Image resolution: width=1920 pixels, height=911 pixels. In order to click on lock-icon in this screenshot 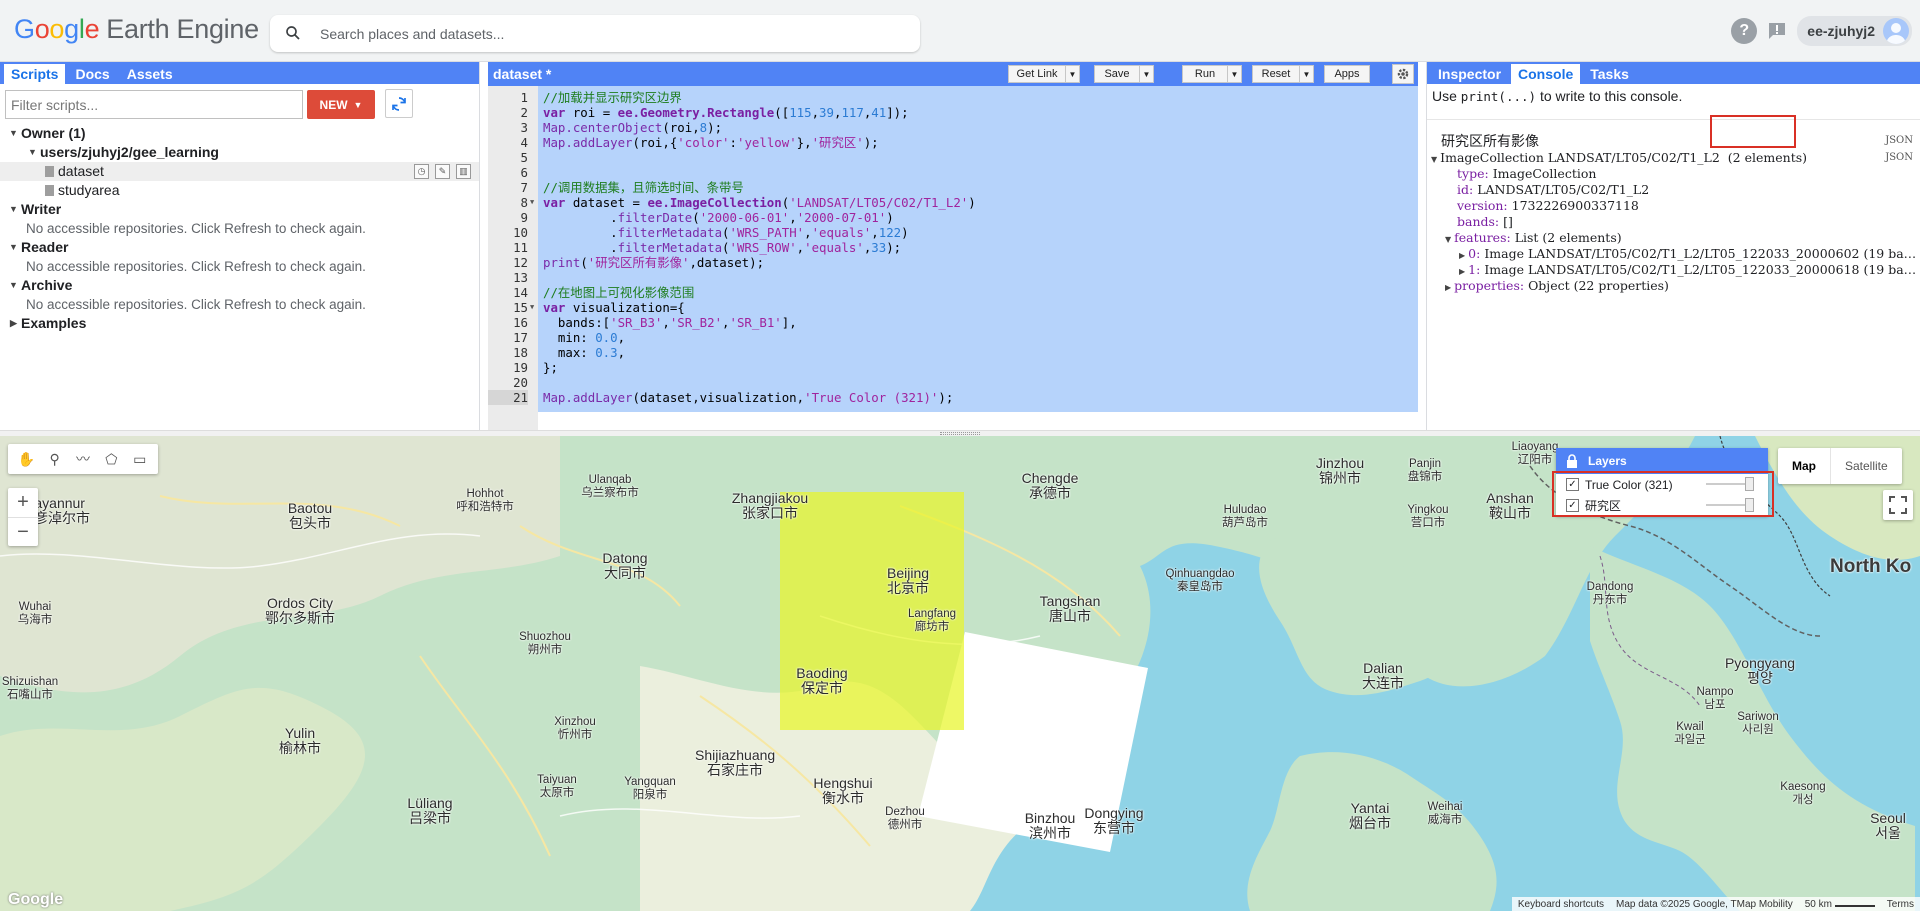, I will do `click(1572, 461)`.